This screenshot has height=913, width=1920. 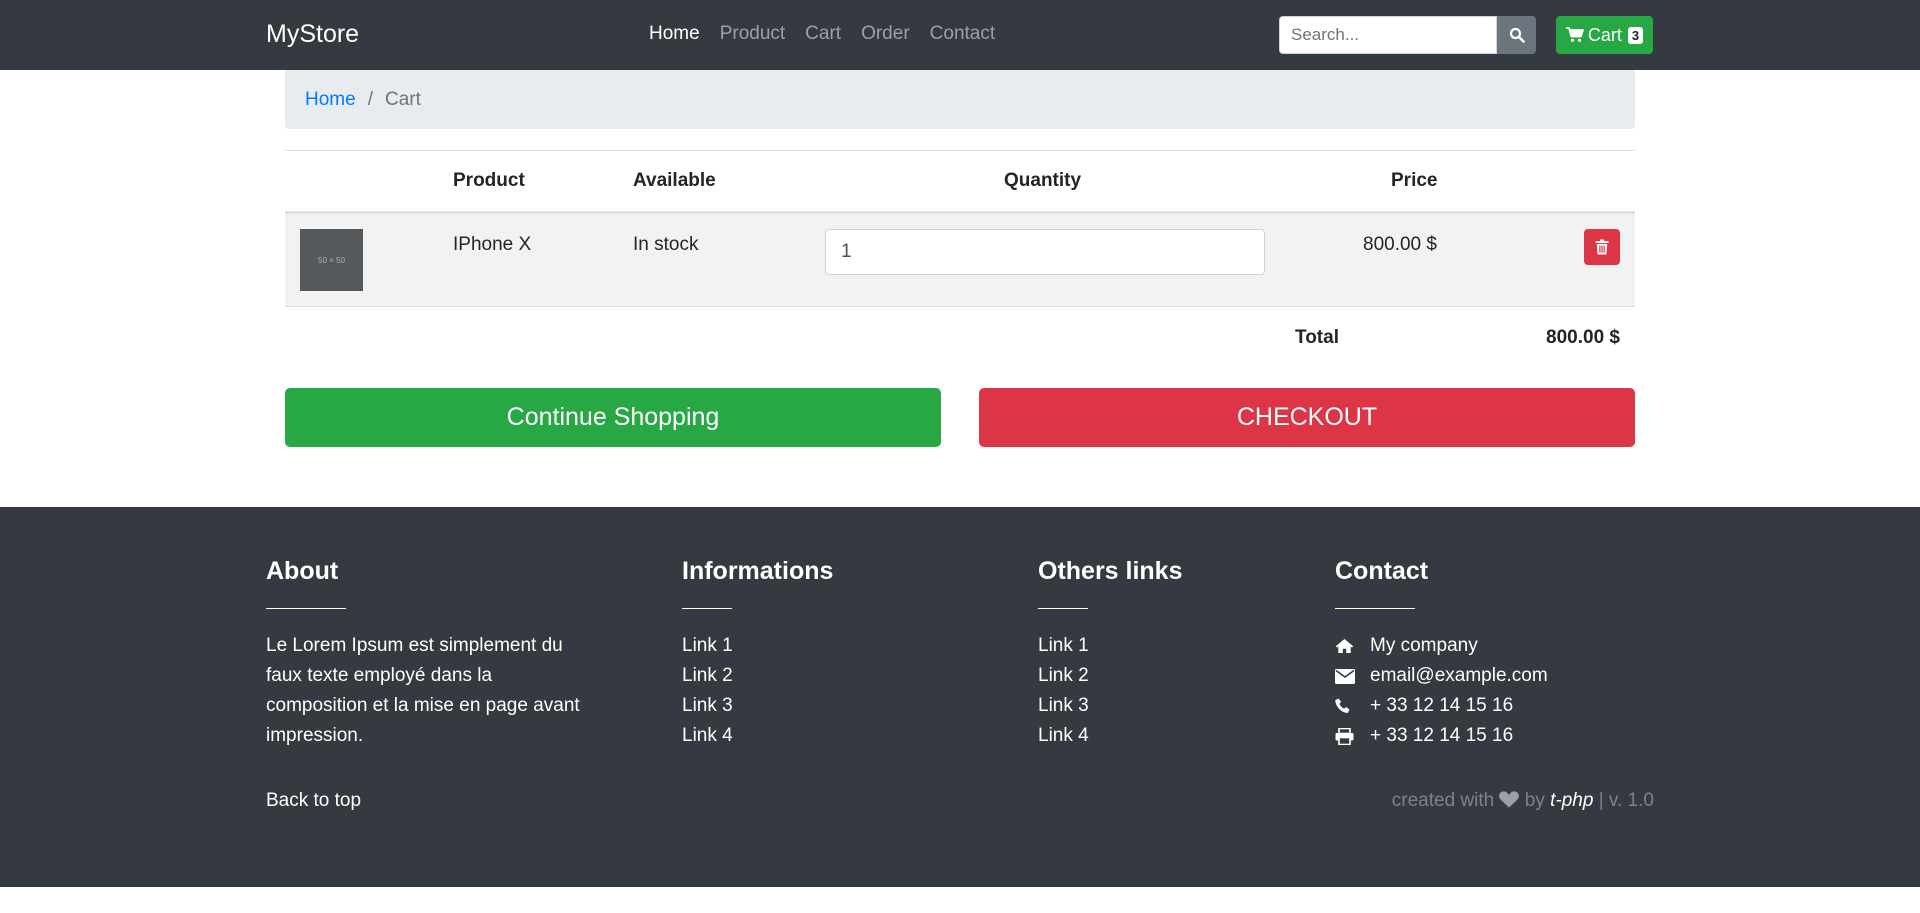 I want to click on footer-info-link-3: Link 3, so click(x=757, y=706).